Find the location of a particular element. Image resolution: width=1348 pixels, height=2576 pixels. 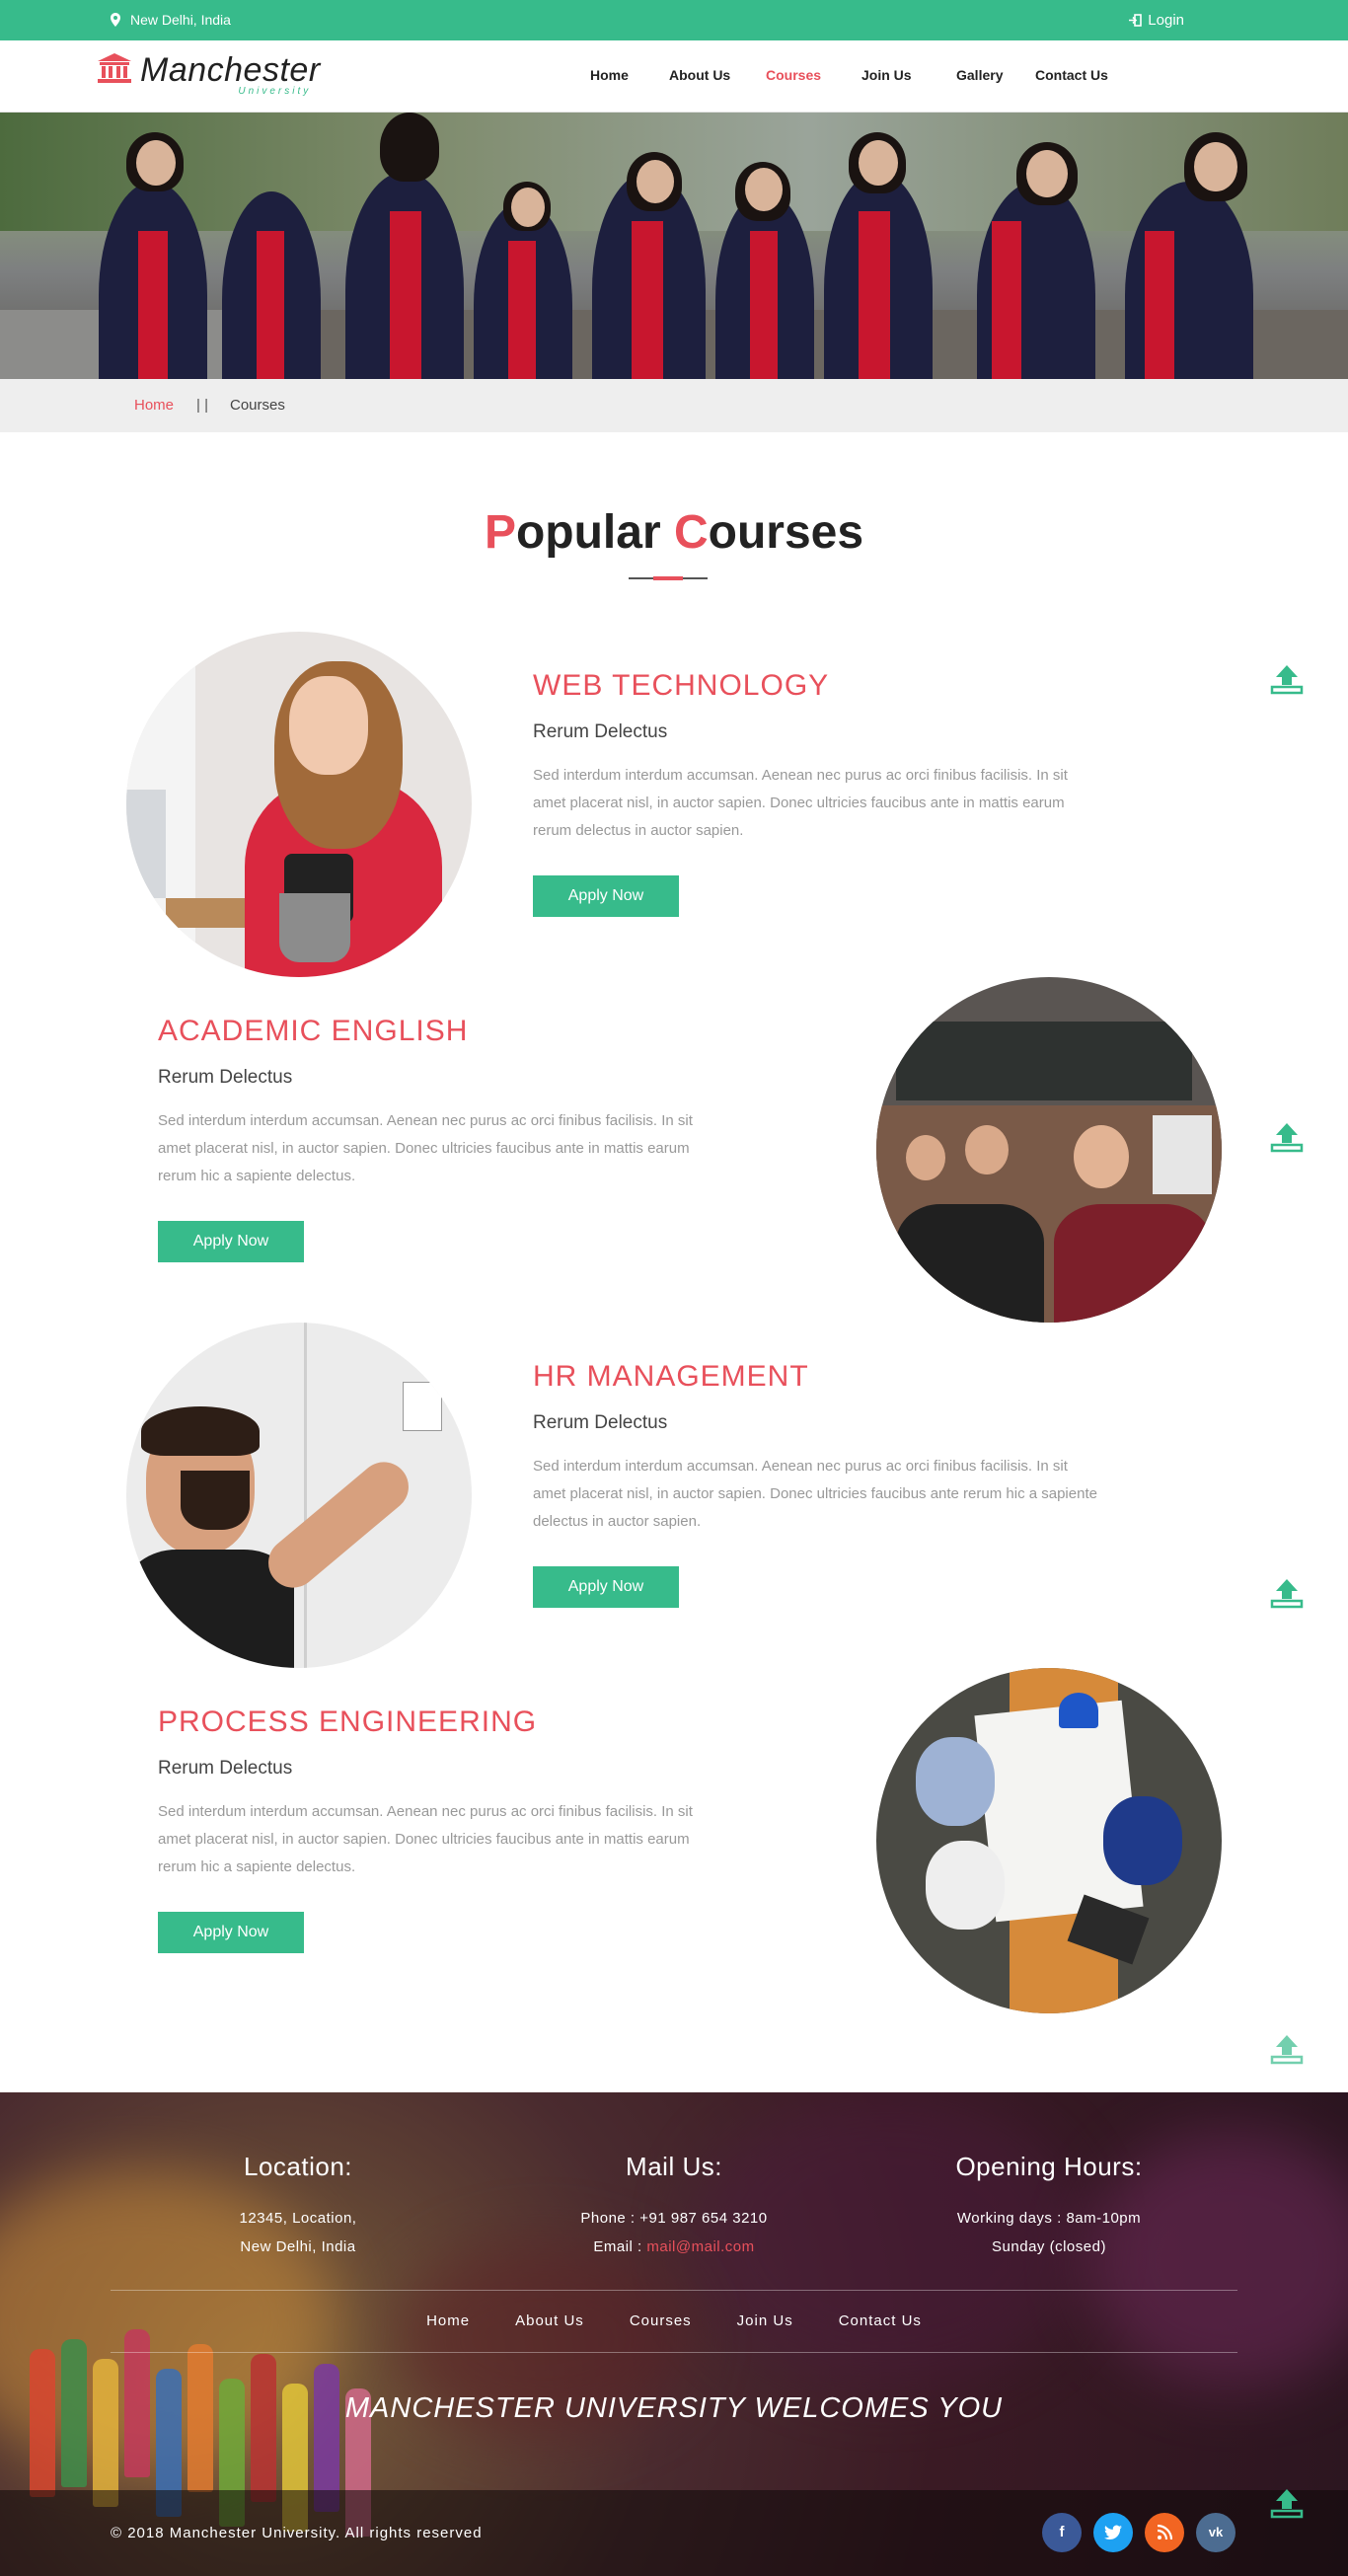

section-title: Popular Courses is located at coordinates (674, 532).